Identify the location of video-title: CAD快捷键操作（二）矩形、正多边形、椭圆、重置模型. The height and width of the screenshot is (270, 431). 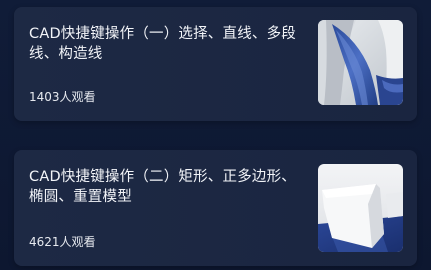
(163, 187).